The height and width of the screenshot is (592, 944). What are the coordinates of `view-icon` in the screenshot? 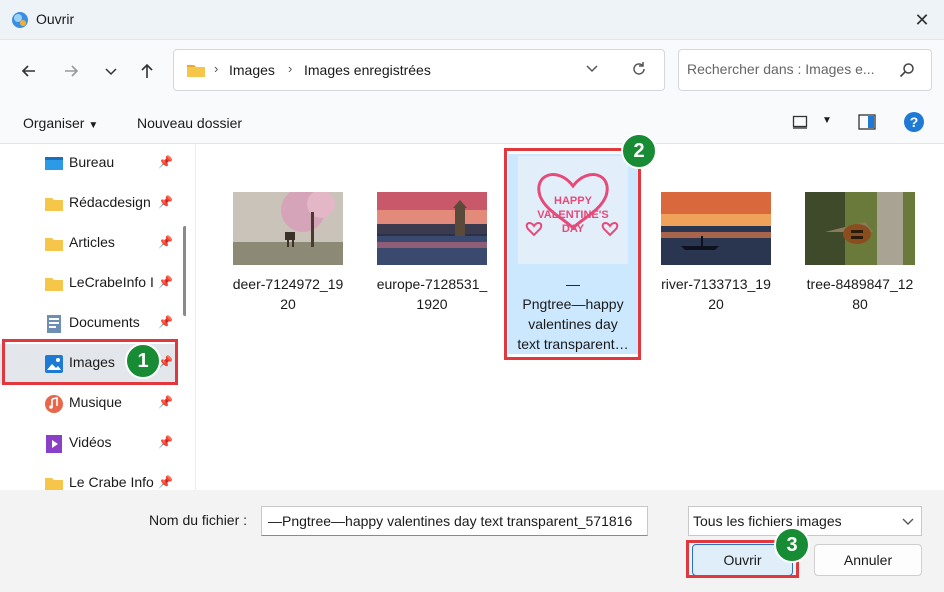 It's located at (800, 122).